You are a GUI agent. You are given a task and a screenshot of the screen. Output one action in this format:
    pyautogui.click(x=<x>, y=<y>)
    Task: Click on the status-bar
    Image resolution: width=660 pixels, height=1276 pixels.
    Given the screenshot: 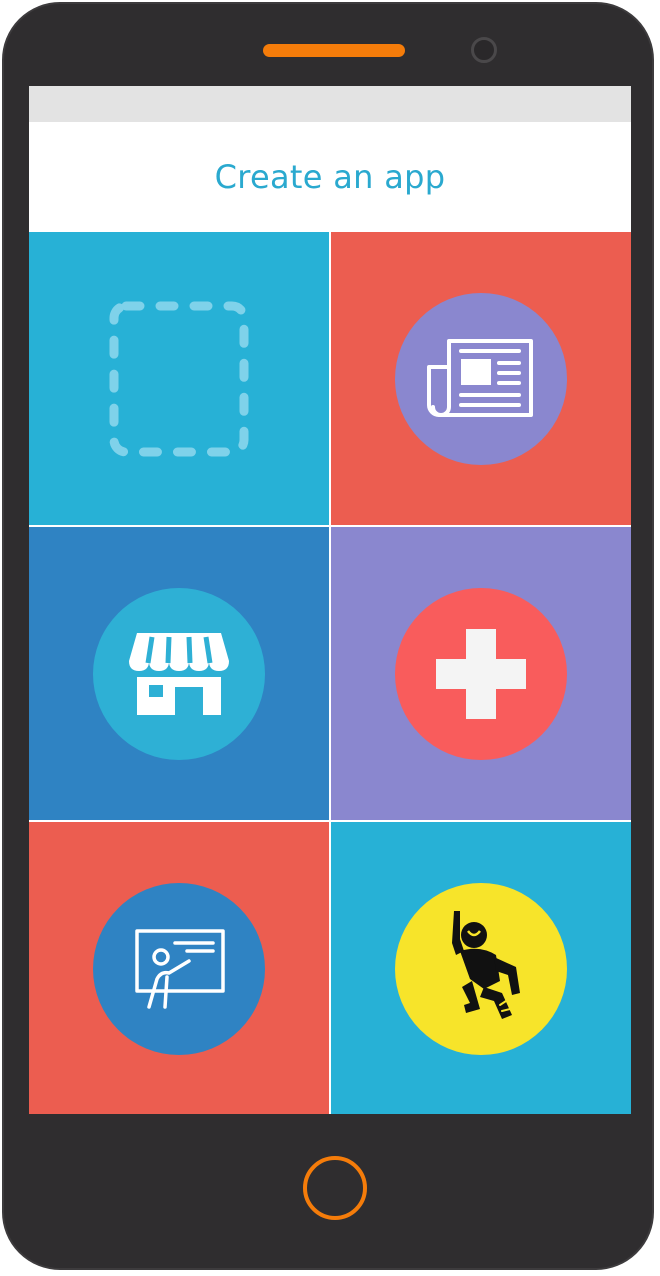 What is the action you would take?
    pyautogui.click(x=330, y=104)
    